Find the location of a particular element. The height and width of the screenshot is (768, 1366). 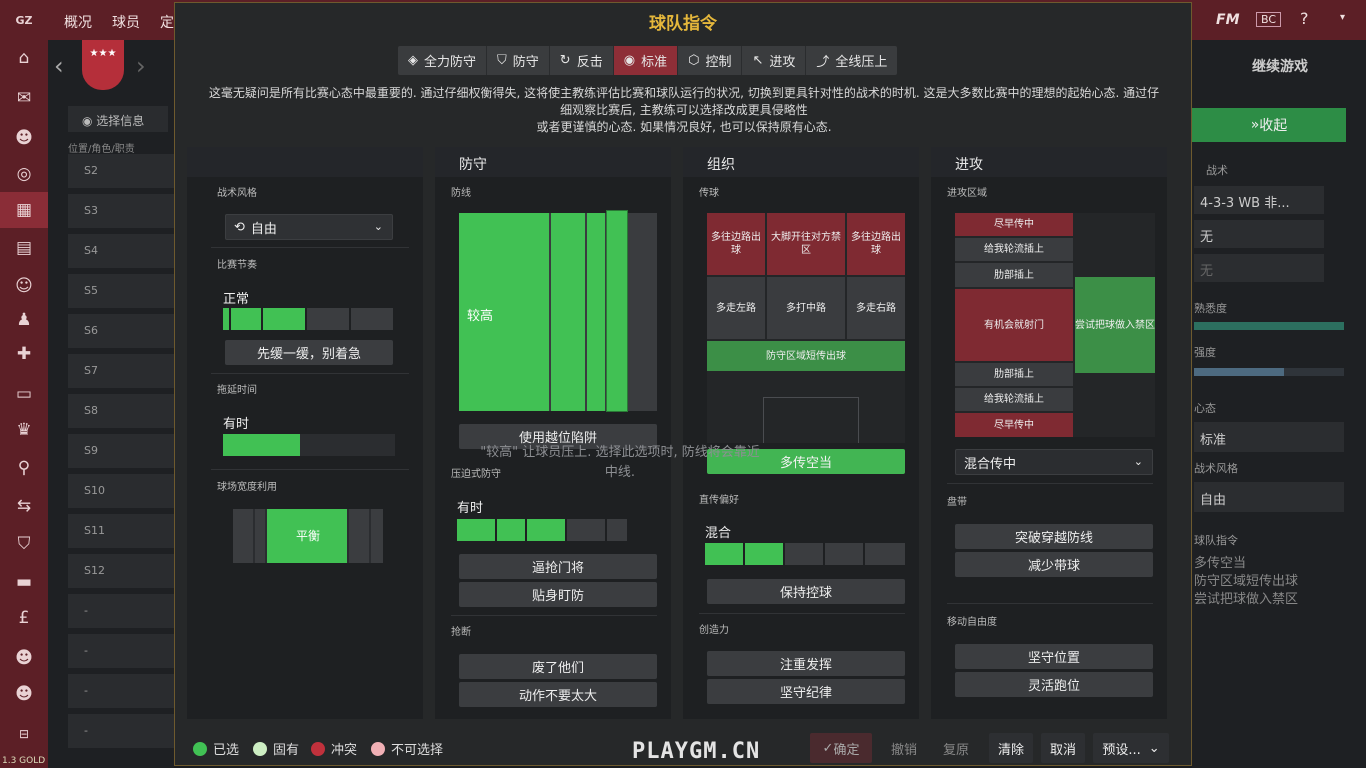

redo-button: 复原 is located at coordinates (956, 748).